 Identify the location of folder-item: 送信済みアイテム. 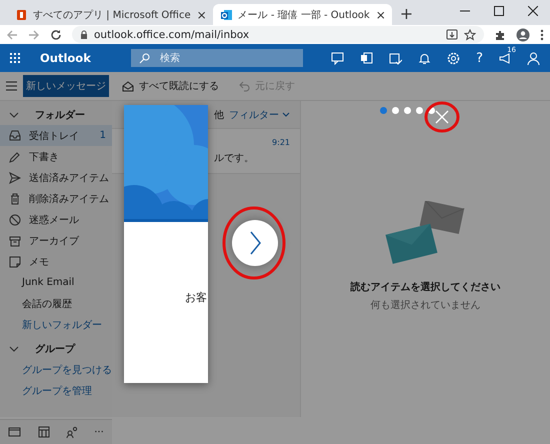
(56, 177).